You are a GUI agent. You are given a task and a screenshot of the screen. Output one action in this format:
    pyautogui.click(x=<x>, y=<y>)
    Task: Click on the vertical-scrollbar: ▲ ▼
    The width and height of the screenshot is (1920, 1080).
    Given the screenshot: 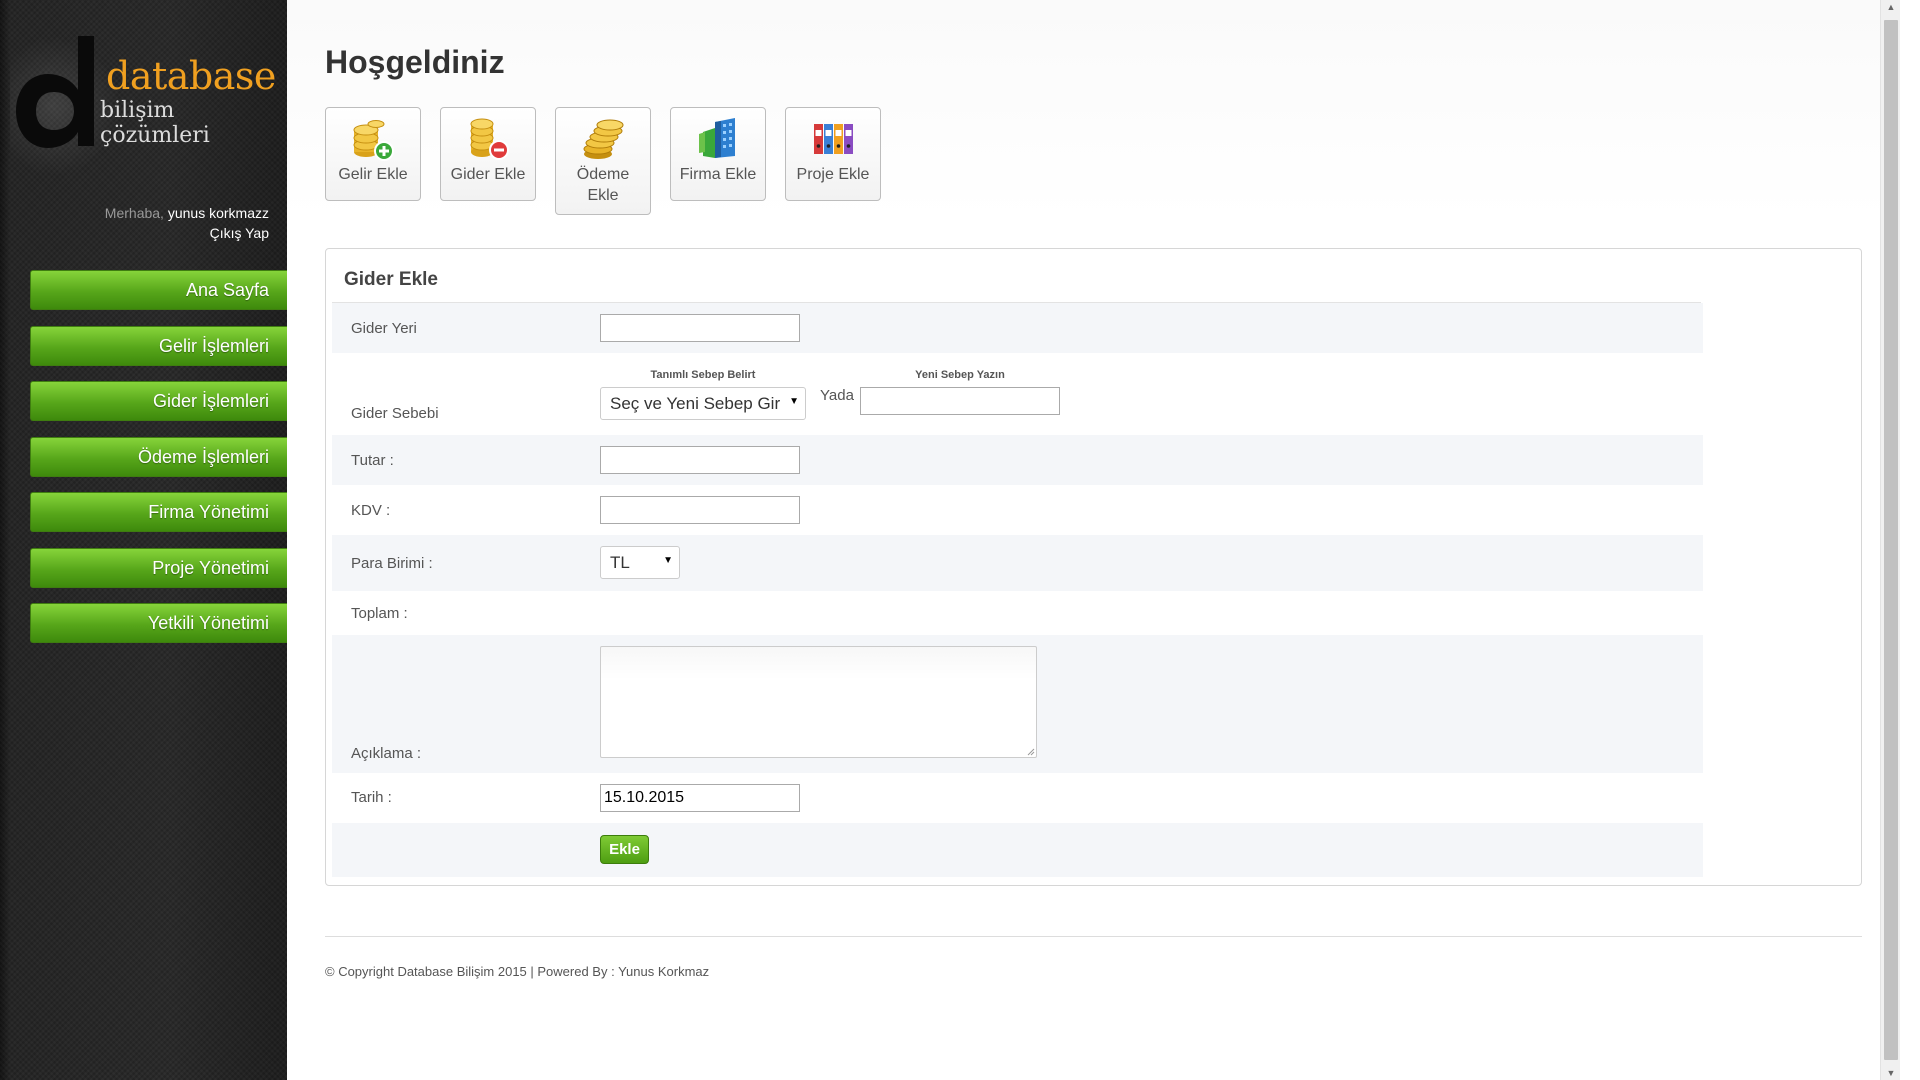 What is the action you would take?
    pyautogui.click(x=1890, y=540)
    